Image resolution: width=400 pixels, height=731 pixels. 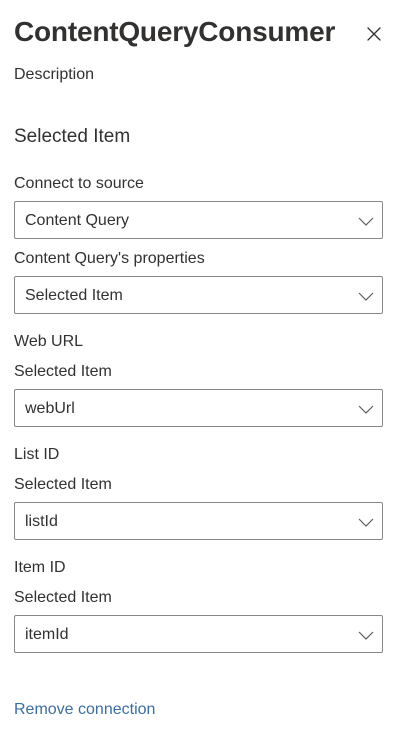 What do you see at coordinates (41, 521) in the screenshot?
I see `dropdown-value: listId` at bounding box center [41, 521].